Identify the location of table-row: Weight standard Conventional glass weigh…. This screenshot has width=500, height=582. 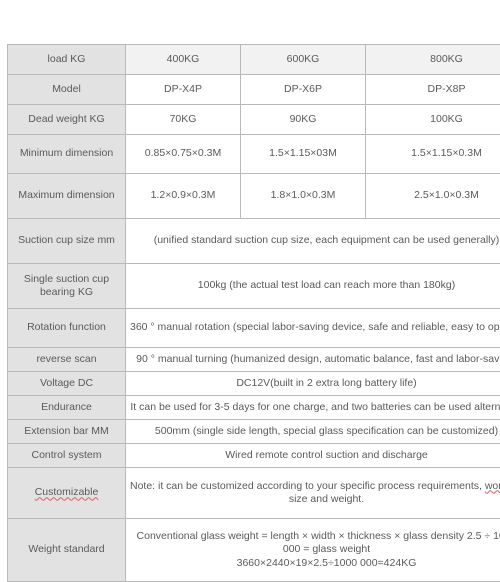
(254, 550).